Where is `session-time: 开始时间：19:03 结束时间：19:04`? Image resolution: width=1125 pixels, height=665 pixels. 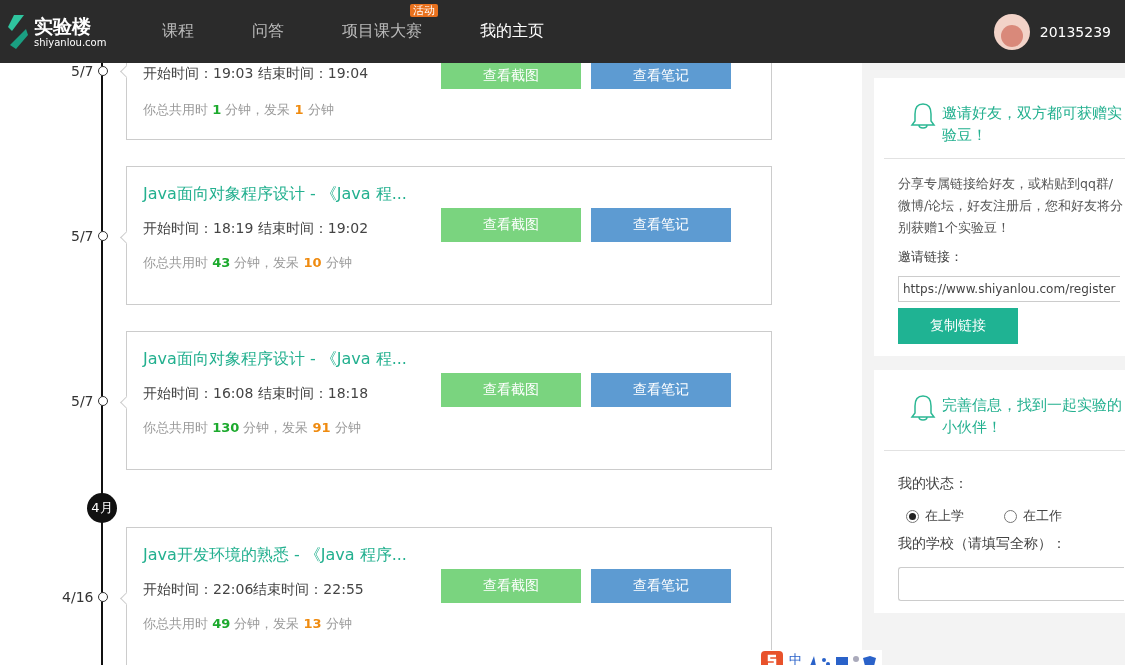 session-time: 开始时间：19:03 结束时间：19:04 is located at coordinates (256, 74).